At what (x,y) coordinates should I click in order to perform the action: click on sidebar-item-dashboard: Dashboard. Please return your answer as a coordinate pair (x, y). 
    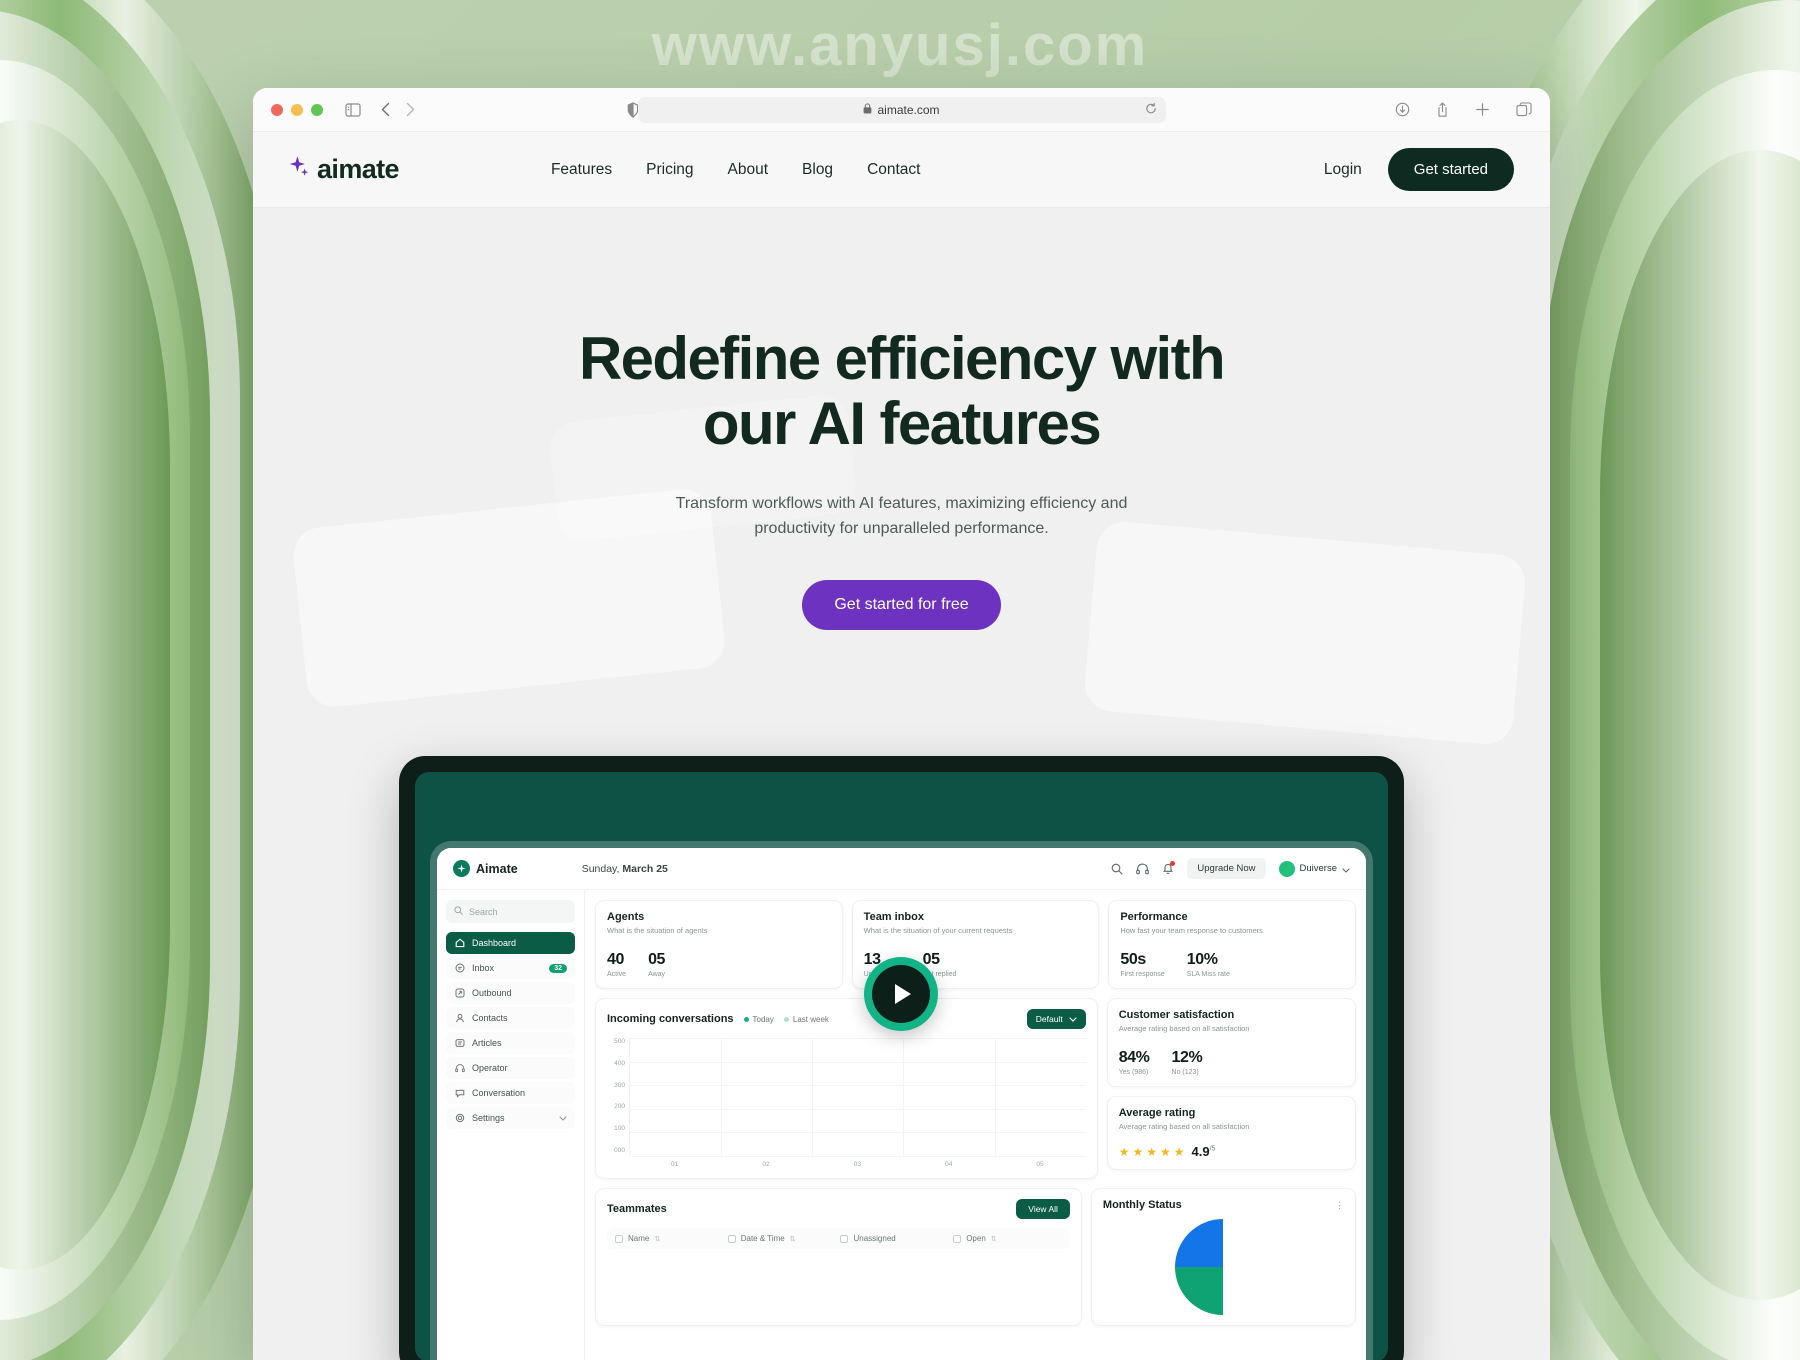
    Looking at the image, I should click on (510, 943).